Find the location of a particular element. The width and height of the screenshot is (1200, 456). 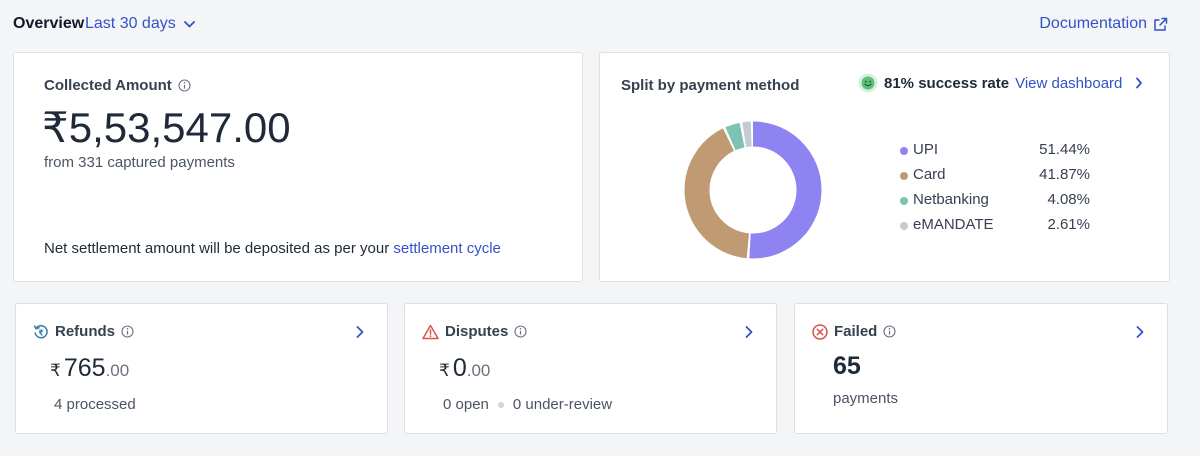

refund-icon: ₹ is located at coordinates (40, 331).